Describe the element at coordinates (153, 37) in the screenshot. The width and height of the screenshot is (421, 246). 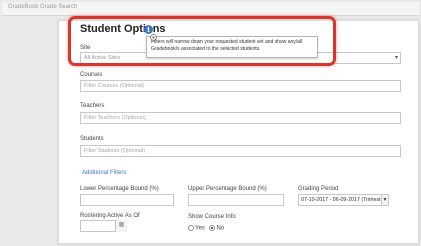
I see `mouse-cursor-icon` at that location.